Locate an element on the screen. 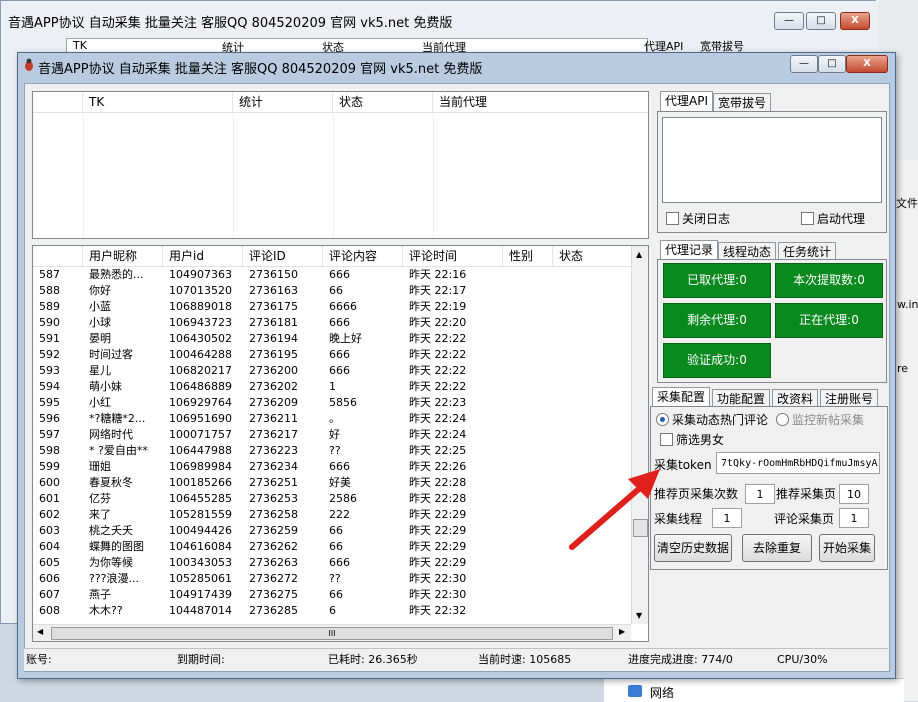 This screenshot has width=918, height=702. table-cell: 106447988 is located at coordinates (200, 450).